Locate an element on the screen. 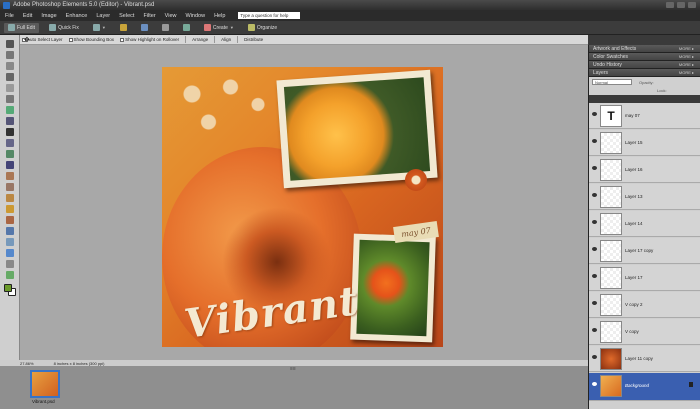 The width and height of the screenshot is (700, 409). gradient-icon is located at coordinates (10, 242).